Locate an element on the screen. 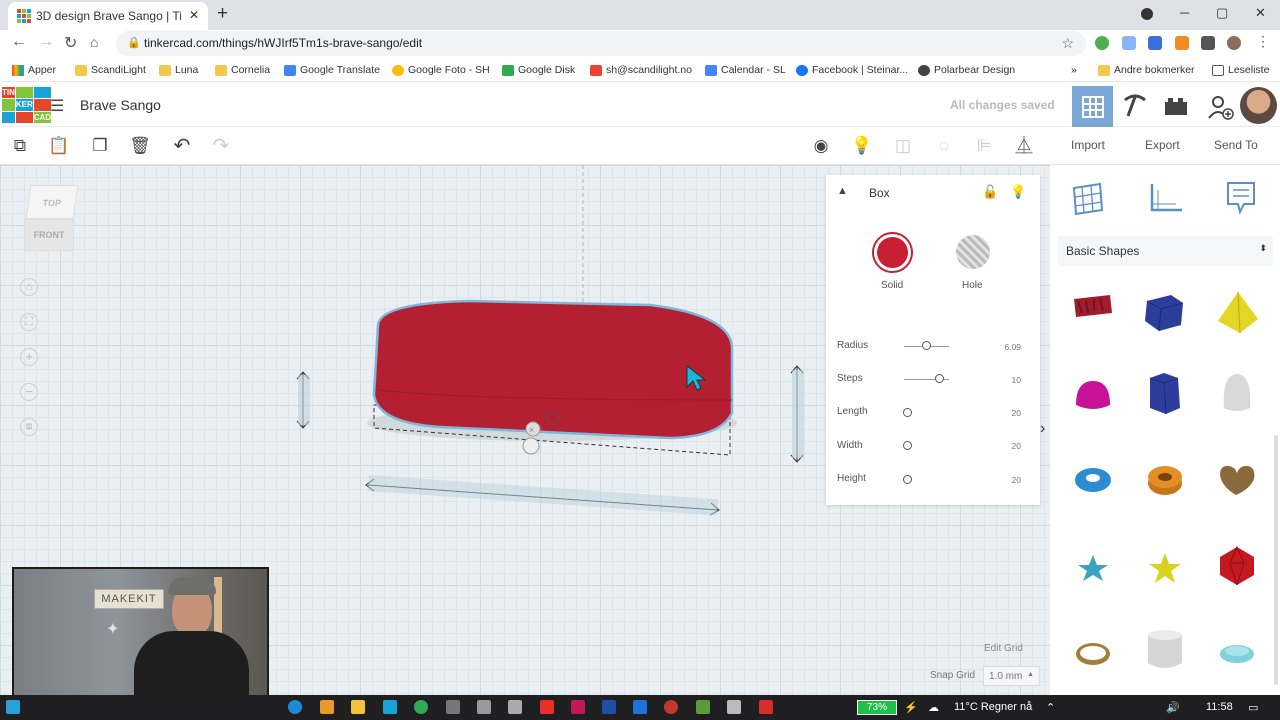 Image resolution: width=1280 pixels, height=720 pixels. ruler-tool-icon is located at coordinates (1166, 198).